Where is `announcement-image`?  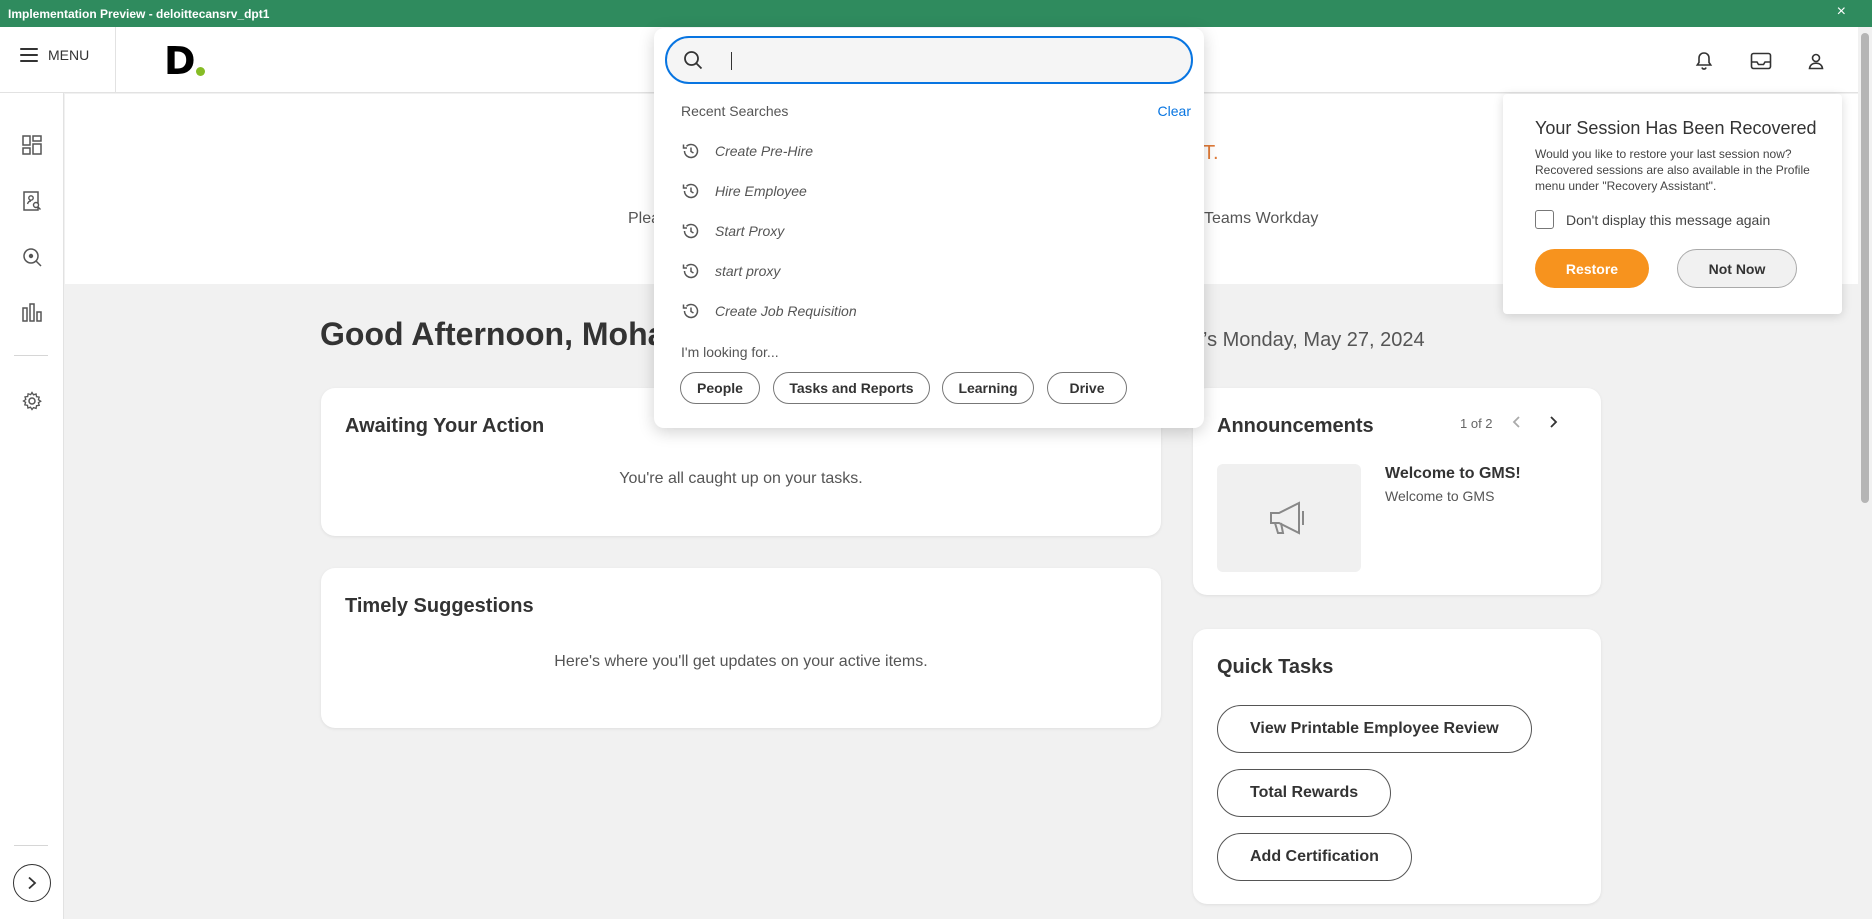 announcement-image is located at coordinates (1289, 518).